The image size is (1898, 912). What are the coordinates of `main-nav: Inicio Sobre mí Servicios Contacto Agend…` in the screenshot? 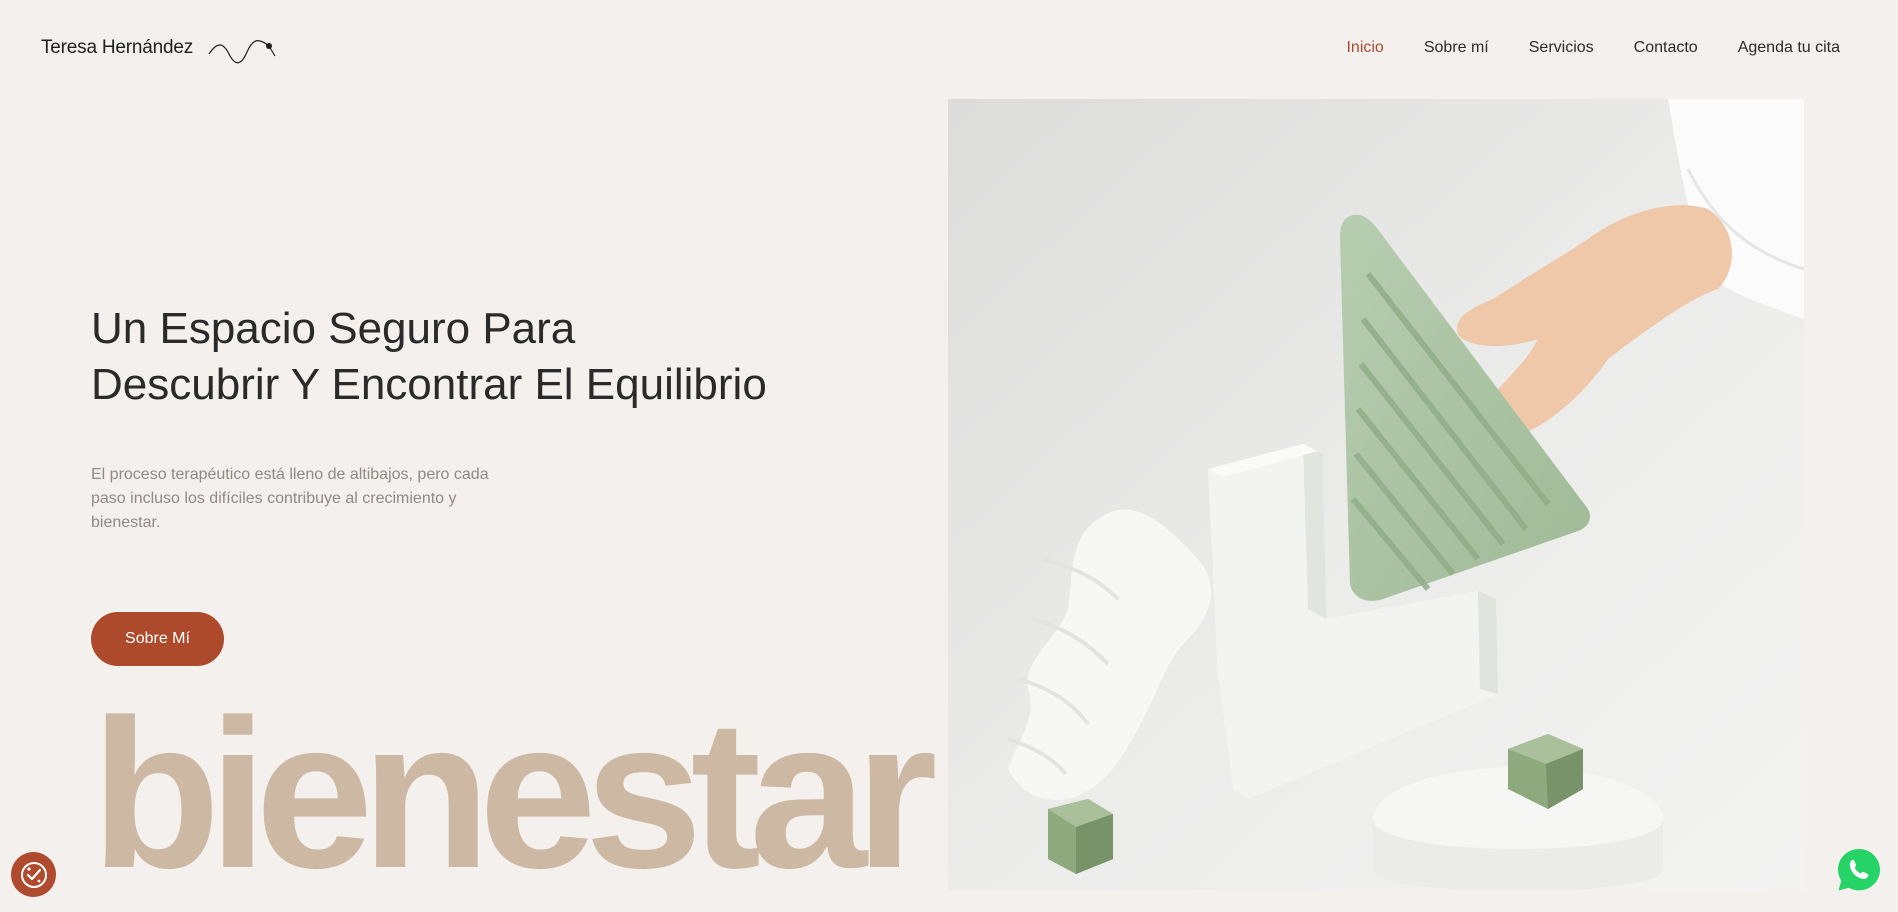 It's located at (1593, 48).